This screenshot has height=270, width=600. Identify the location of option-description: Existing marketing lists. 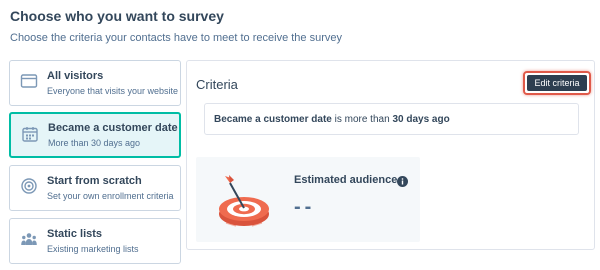
(93, 249).